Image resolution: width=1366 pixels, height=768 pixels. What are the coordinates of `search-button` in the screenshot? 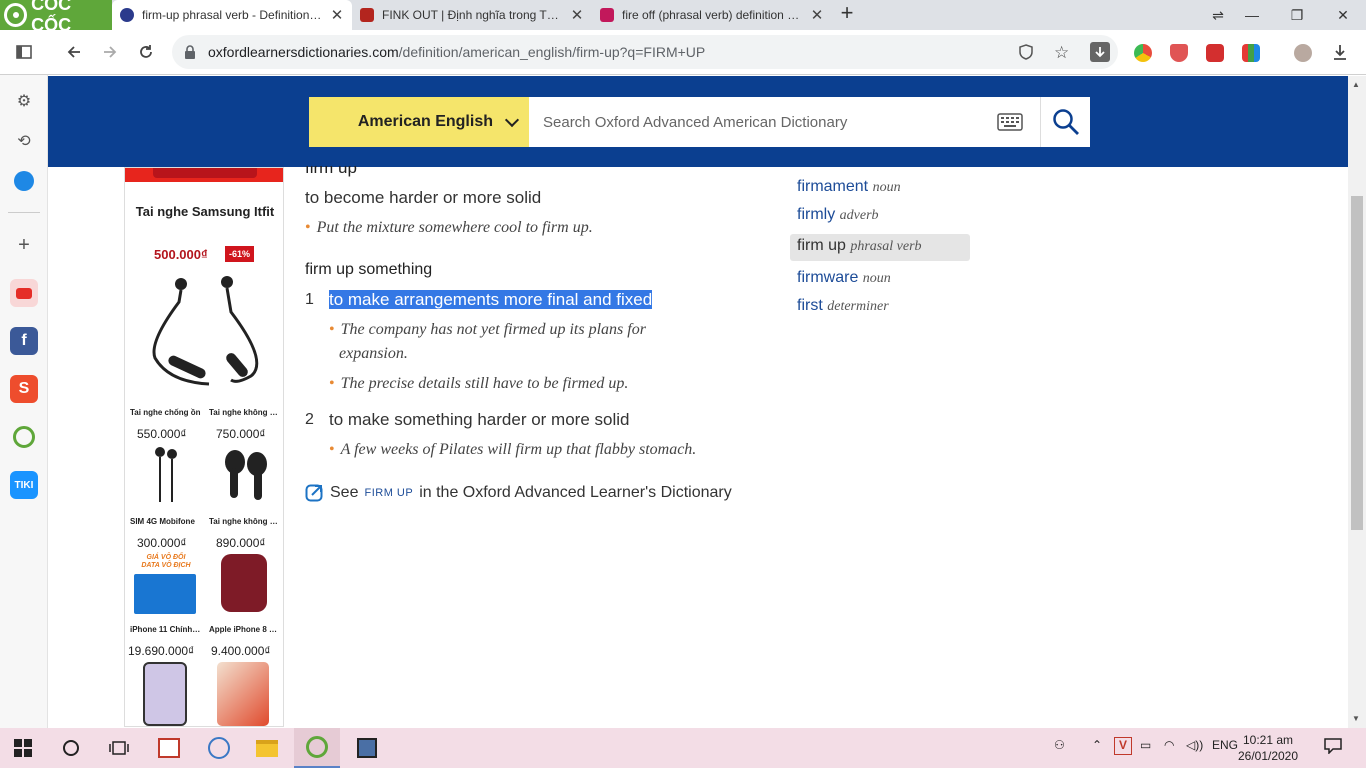 It's located at (1065, 122).